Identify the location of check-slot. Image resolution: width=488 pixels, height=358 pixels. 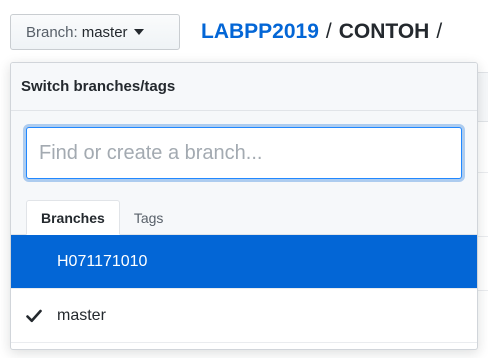
(34, 316).